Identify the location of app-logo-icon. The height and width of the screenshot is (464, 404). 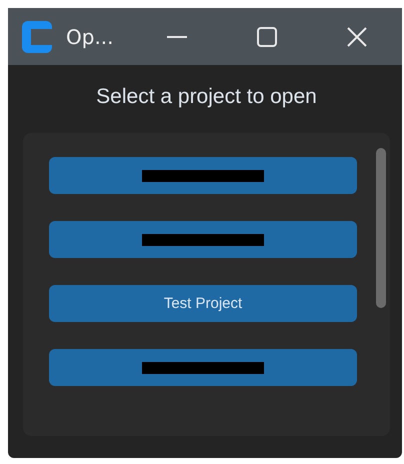
(37, 36).